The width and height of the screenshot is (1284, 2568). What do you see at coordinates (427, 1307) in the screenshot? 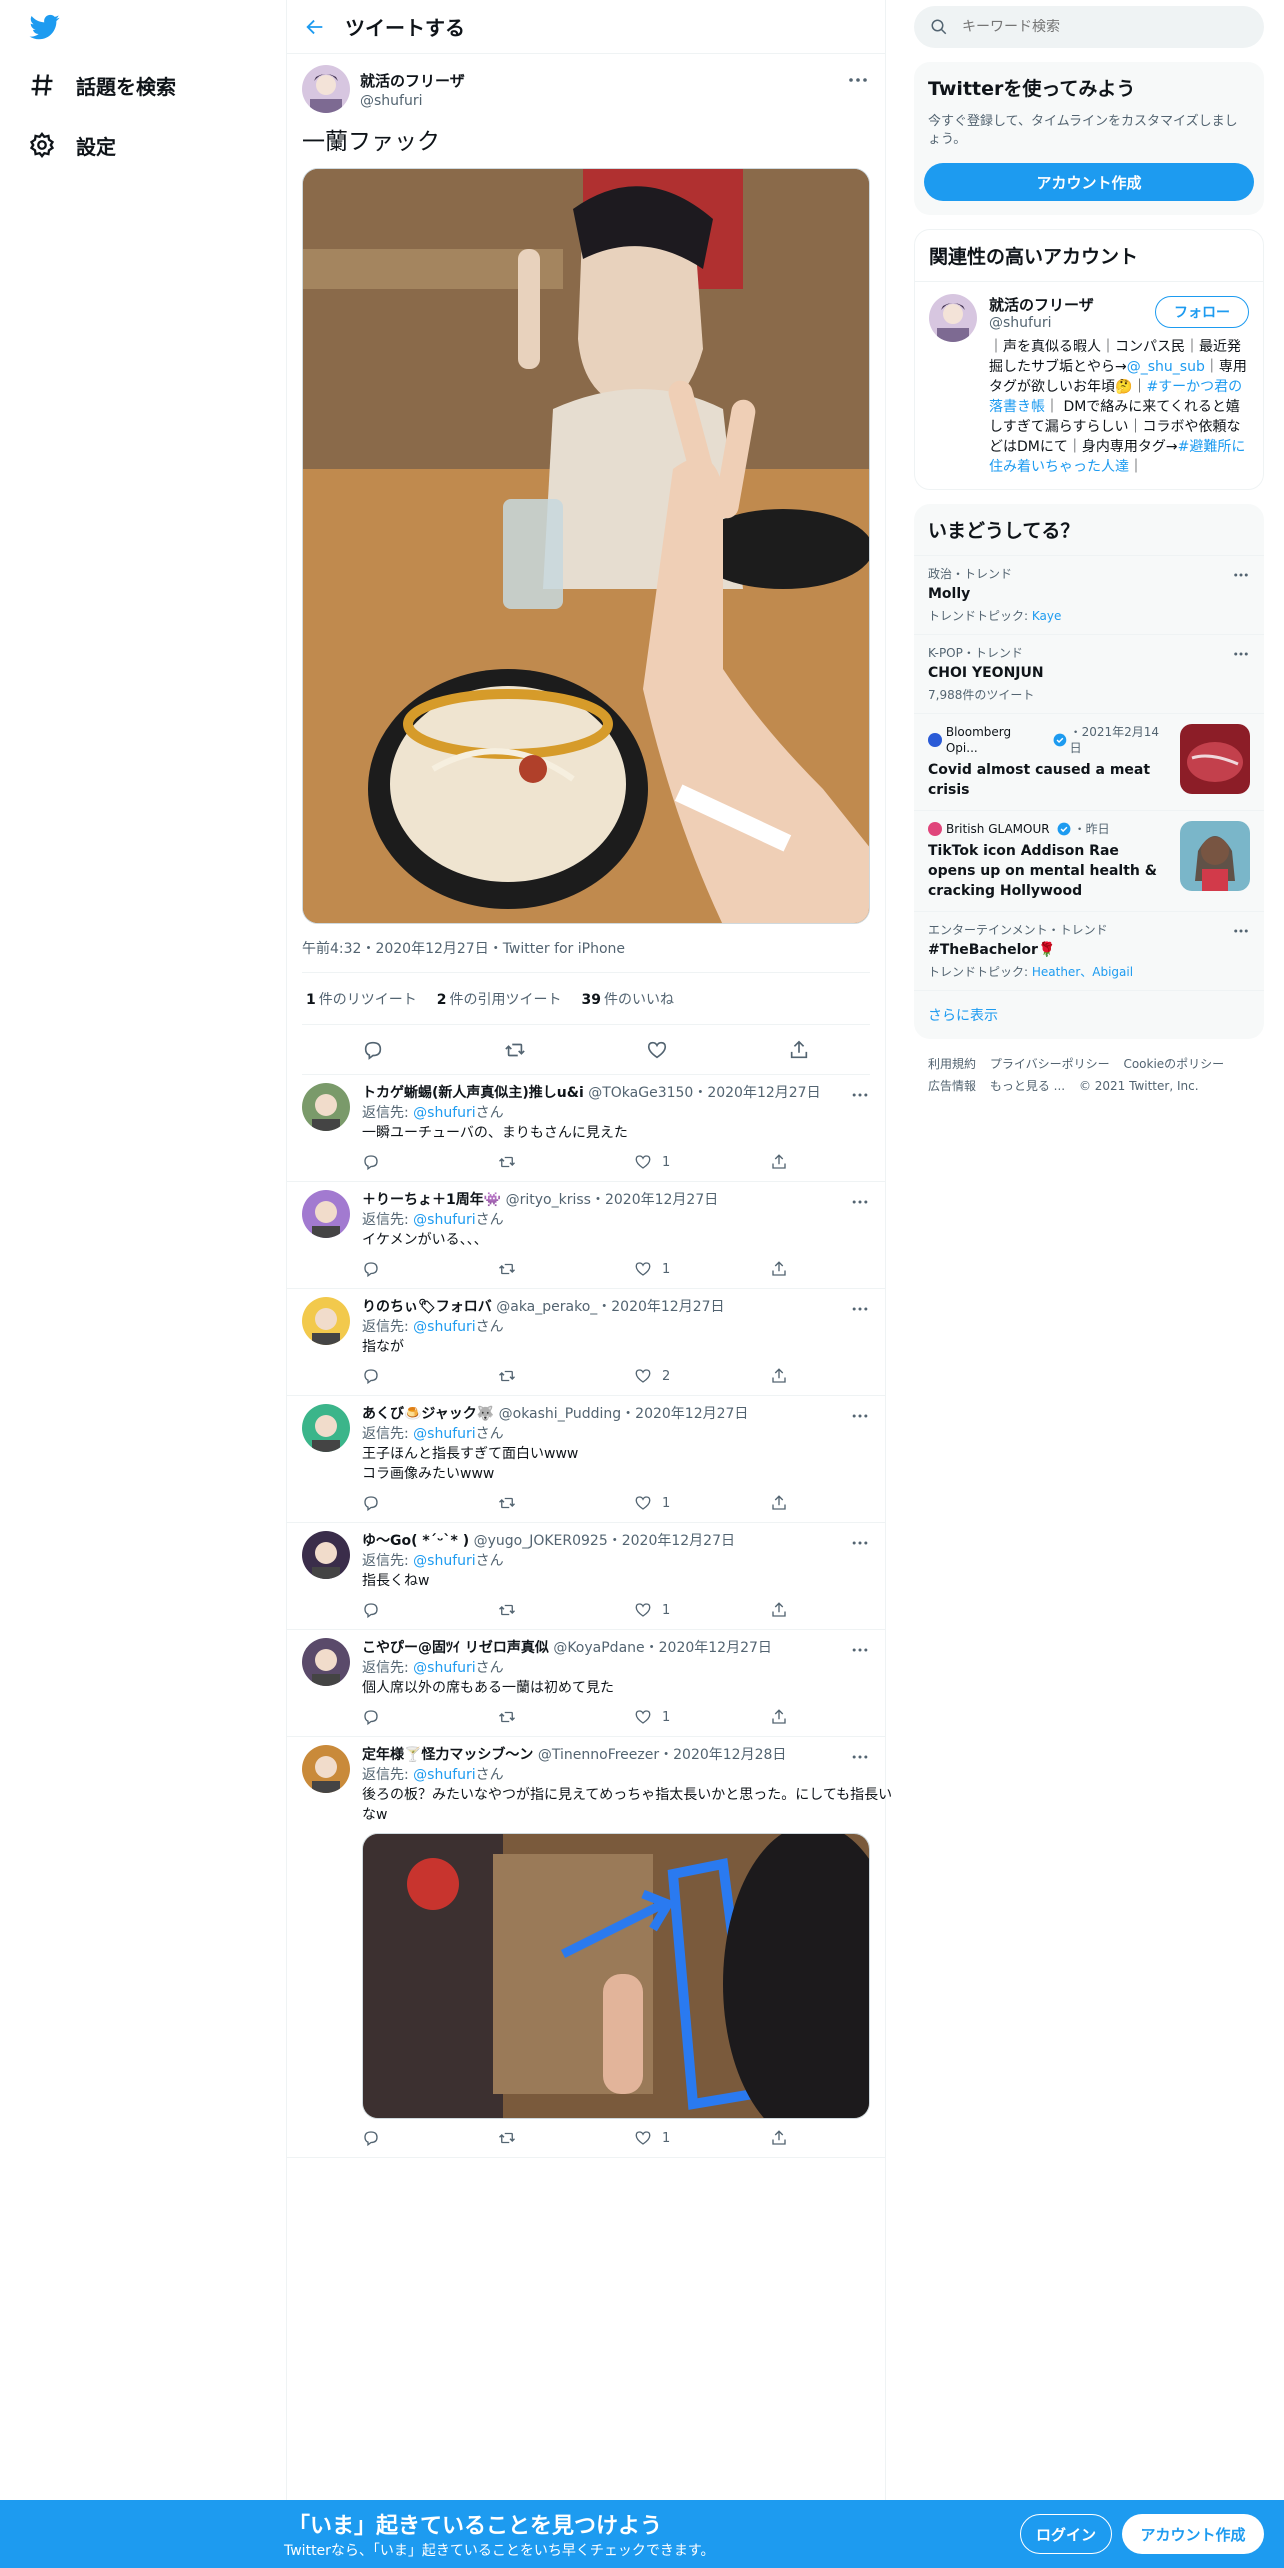
I see `reply-author-name: りのちぃ🏷フォロバ` at bounding box center [427, 1307].